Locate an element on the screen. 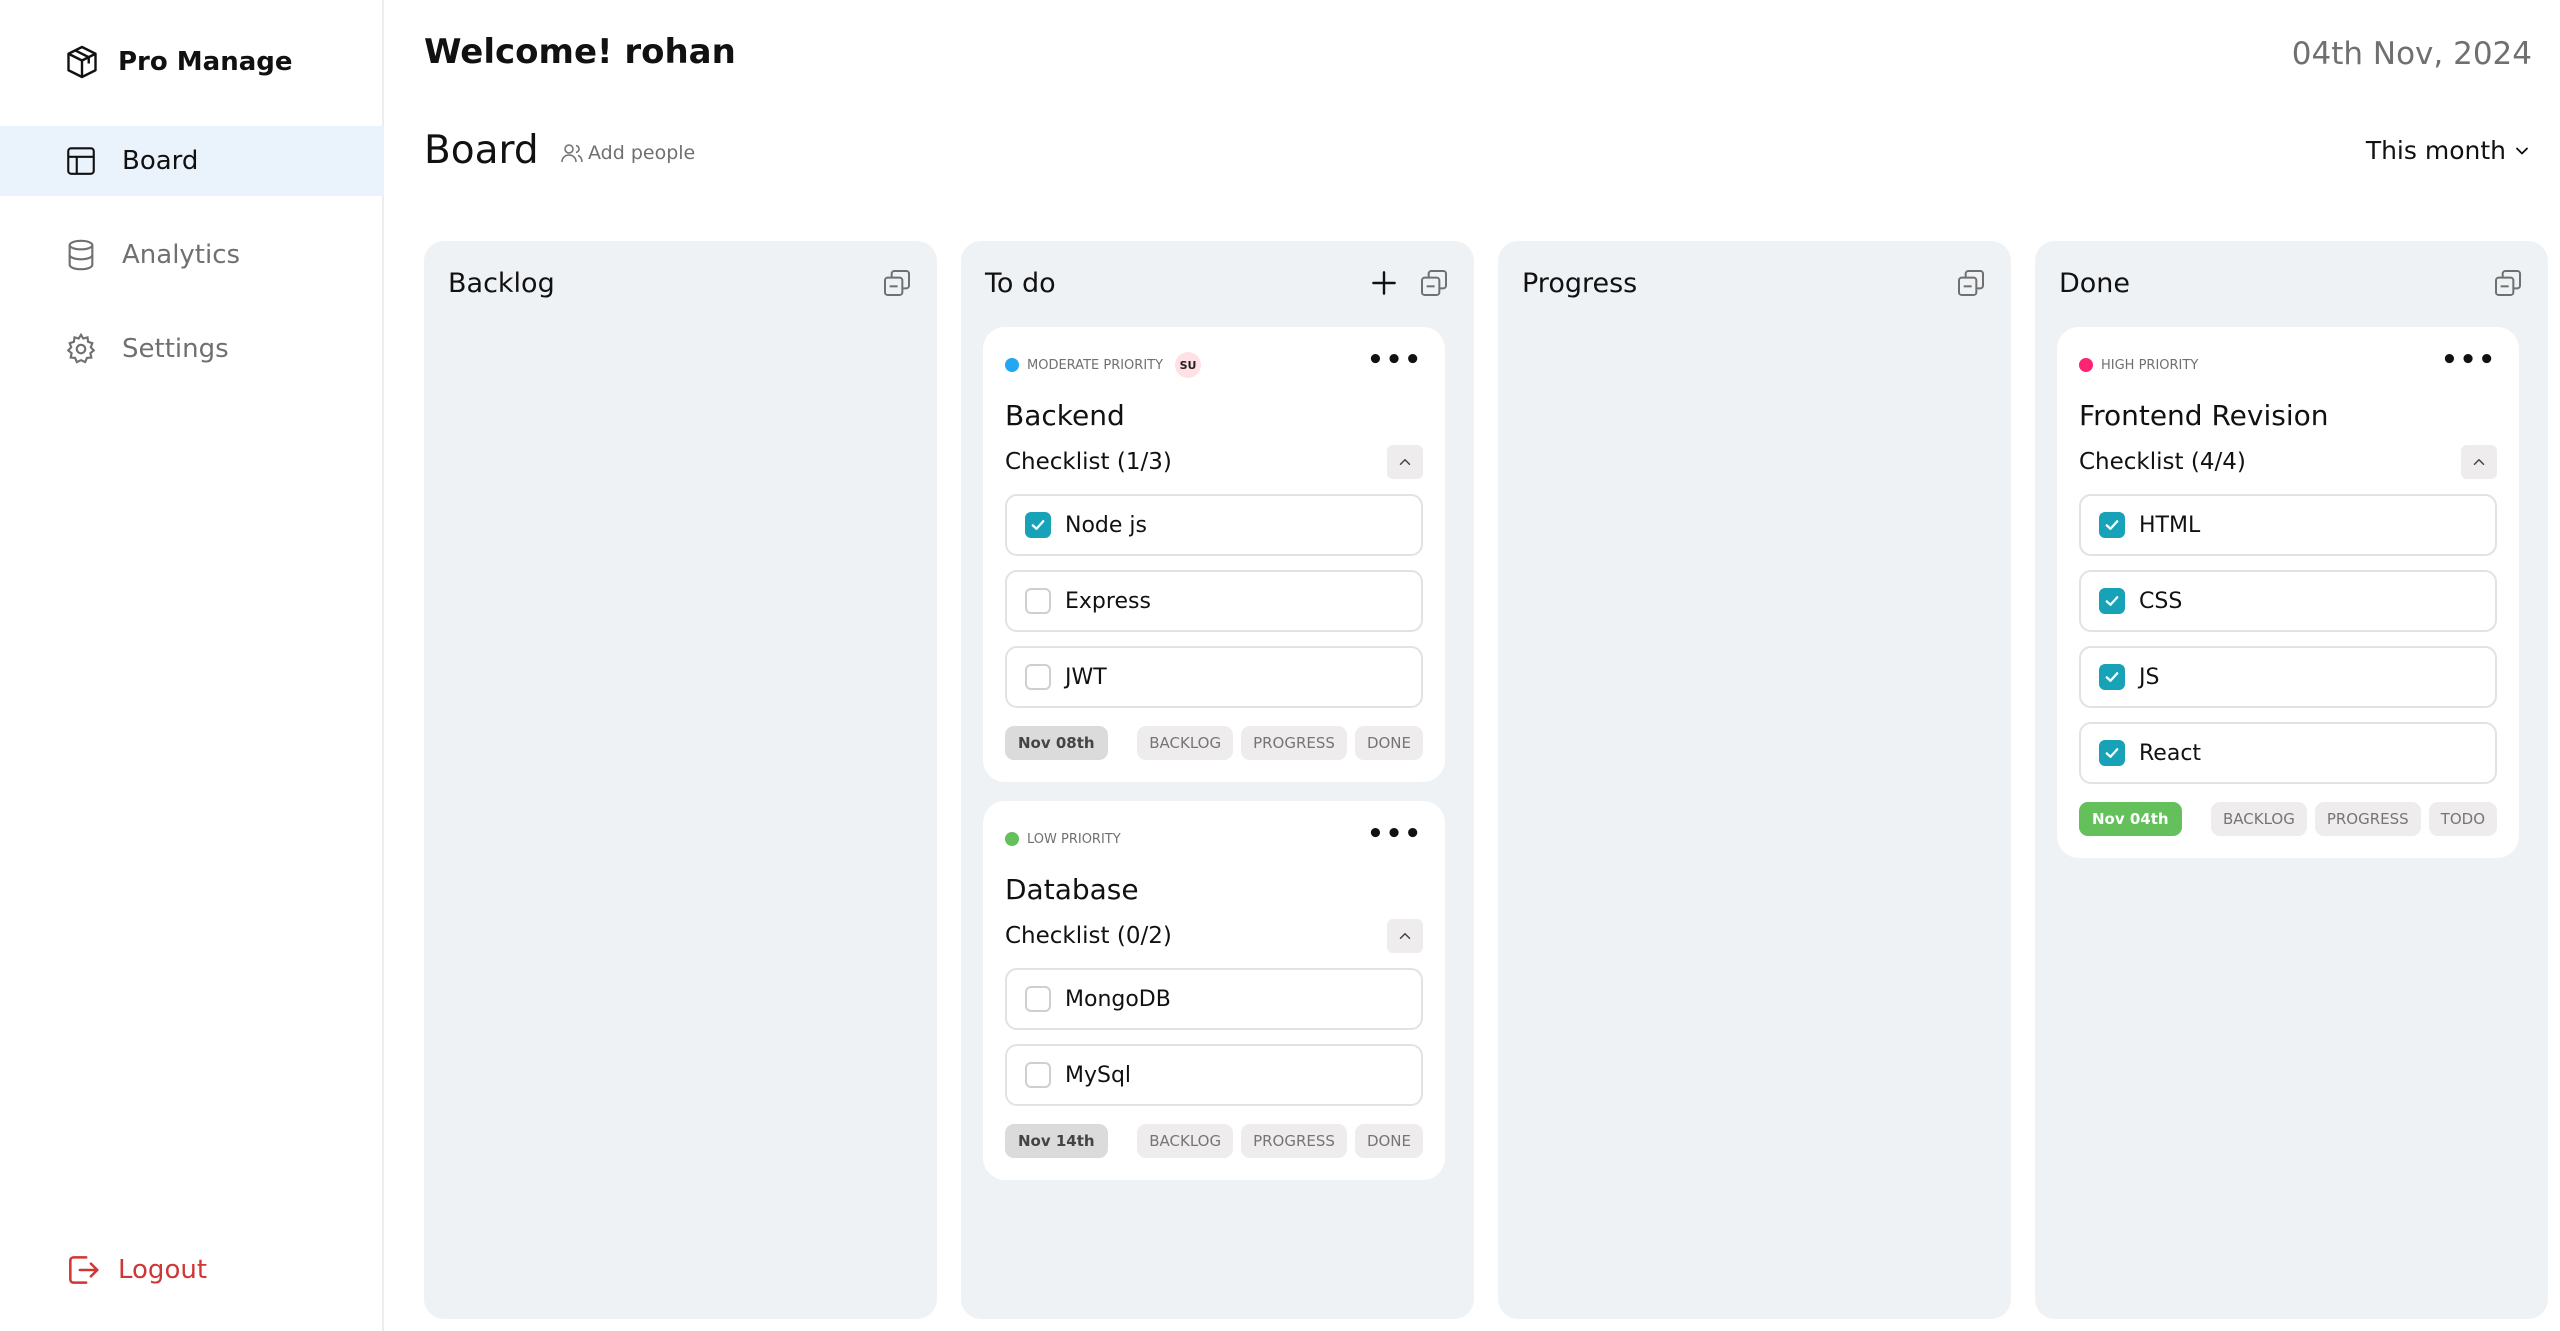  sidebar-item-label: Analytics is located at coordinates (181, 255).